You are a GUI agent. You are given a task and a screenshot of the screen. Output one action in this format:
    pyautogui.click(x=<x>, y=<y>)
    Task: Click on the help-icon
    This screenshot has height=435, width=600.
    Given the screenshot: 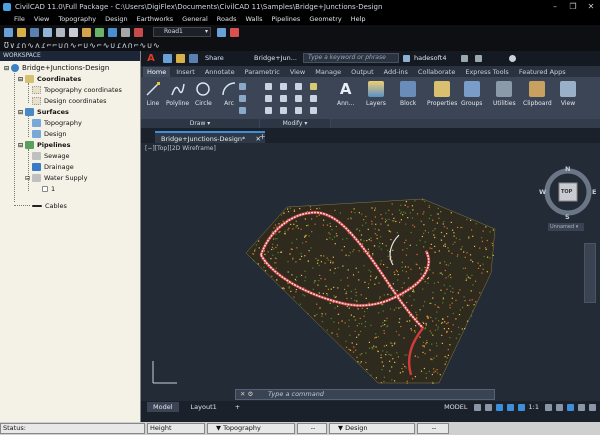 What is the action you would take?
    pyautogui.click(x=512, y=58)
    